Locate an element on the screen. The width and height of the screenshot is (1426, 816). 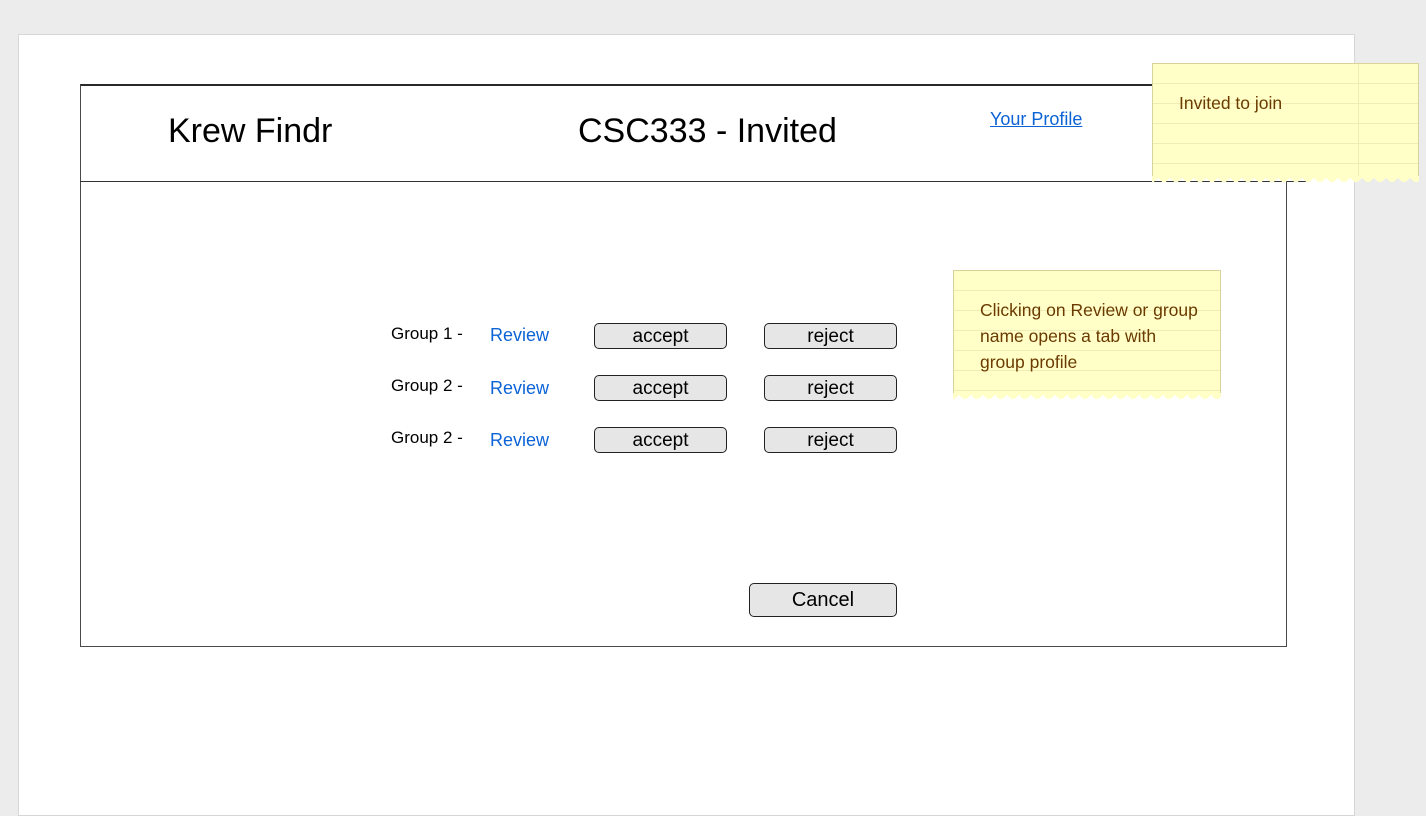
page-title: CSC333 - Invited is located at coordinates (707, 131).